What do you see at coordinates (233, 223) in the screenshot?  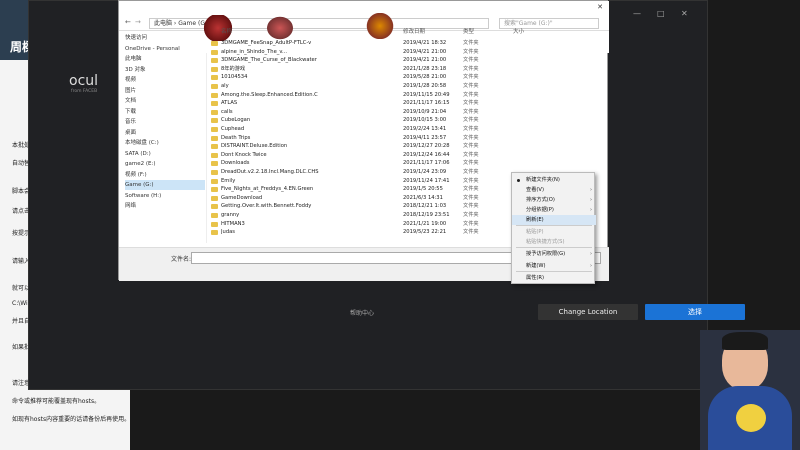 I see `file-name: HITMAN3` at bounding box center [233, 223].